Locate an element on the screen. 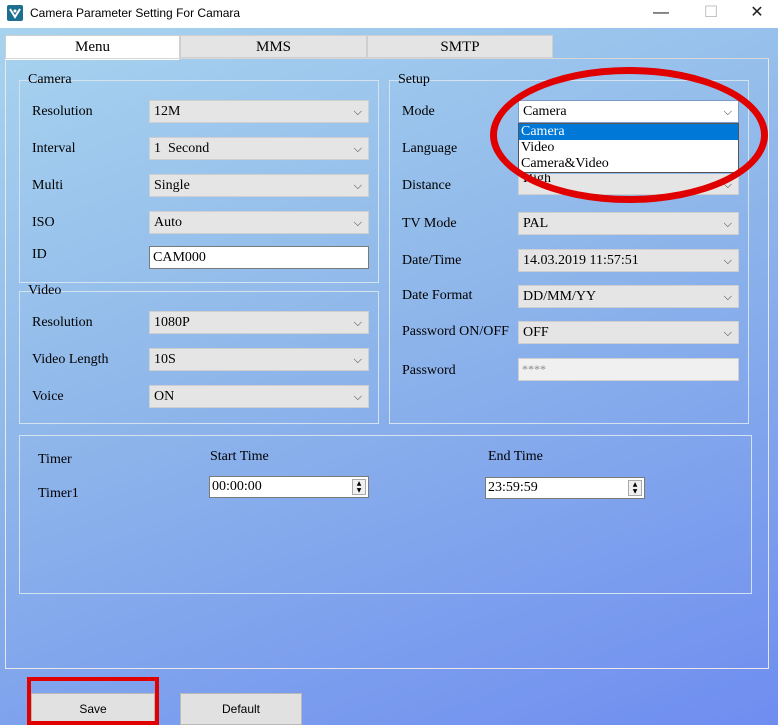  end-time-spinner: ▲ ▼ is located at coordinates (635, 488).